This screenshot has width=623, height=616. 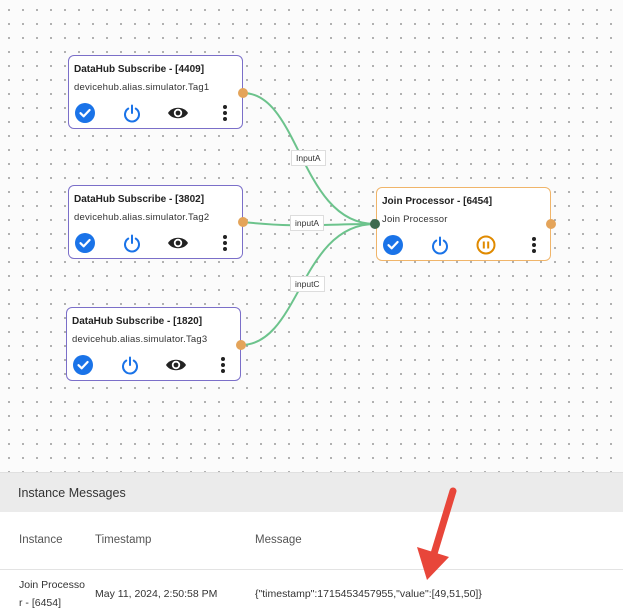 I want to click on node-title: DataHub Subscribe - [3802], so click(x=139, y=199).